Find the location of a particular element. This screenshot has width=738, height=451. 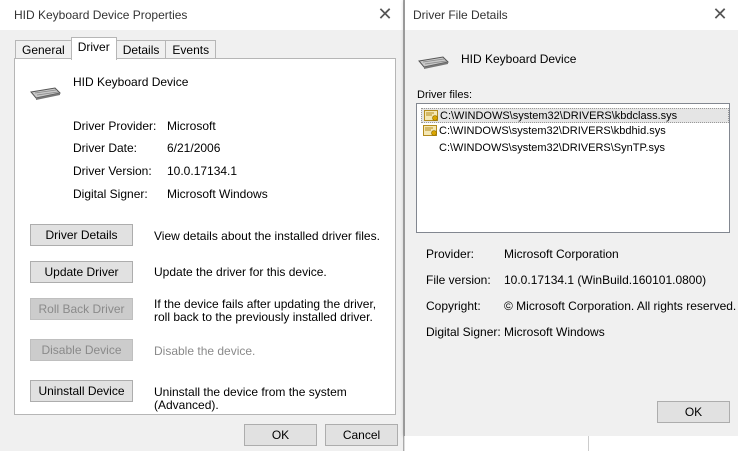

update-driver-button: Update Driver is located at coordinates (81, 272).